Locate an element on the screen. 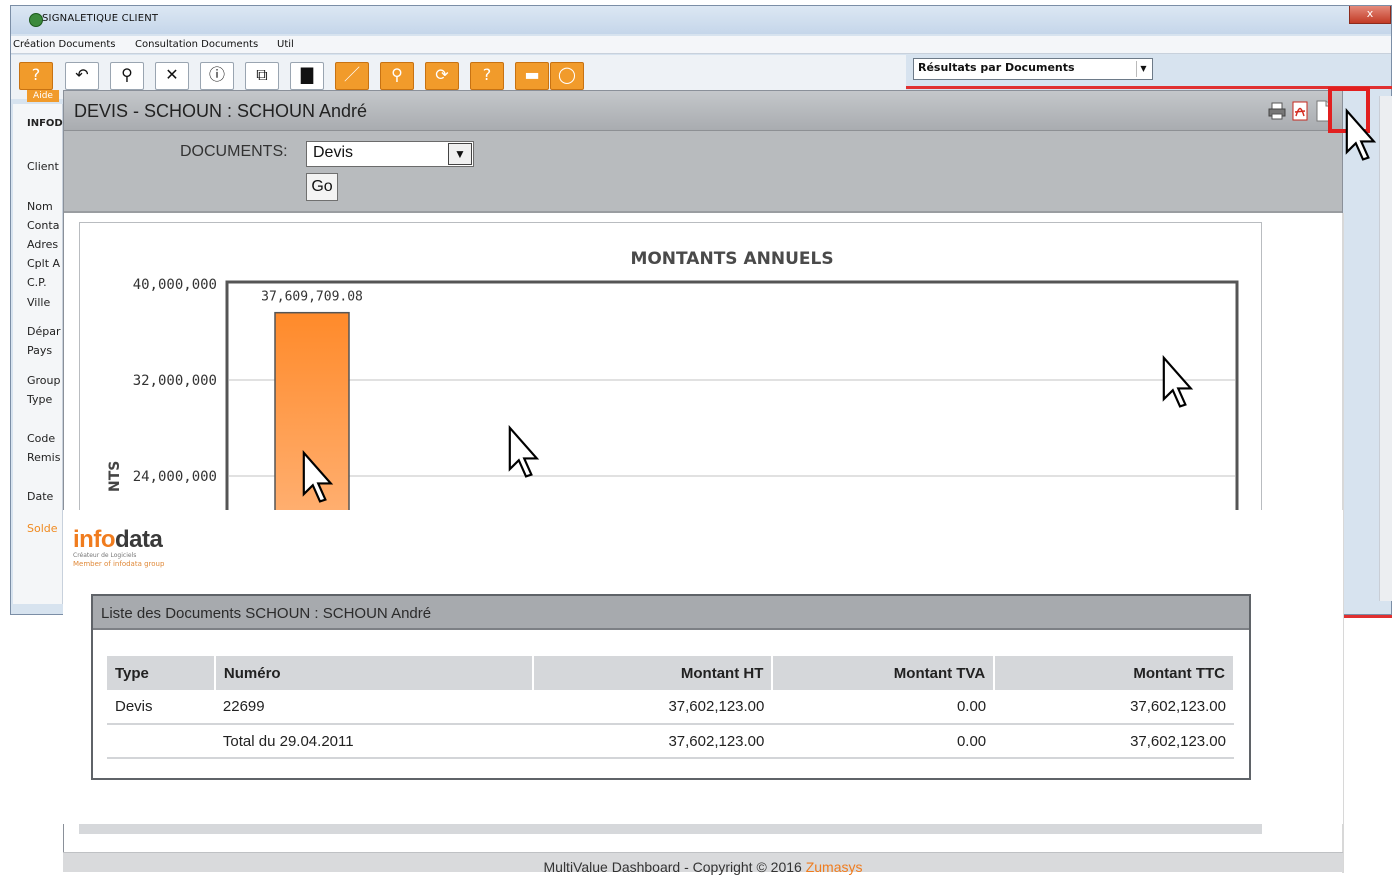  info-icon: ⓘ is located at coordinates (216, 74).